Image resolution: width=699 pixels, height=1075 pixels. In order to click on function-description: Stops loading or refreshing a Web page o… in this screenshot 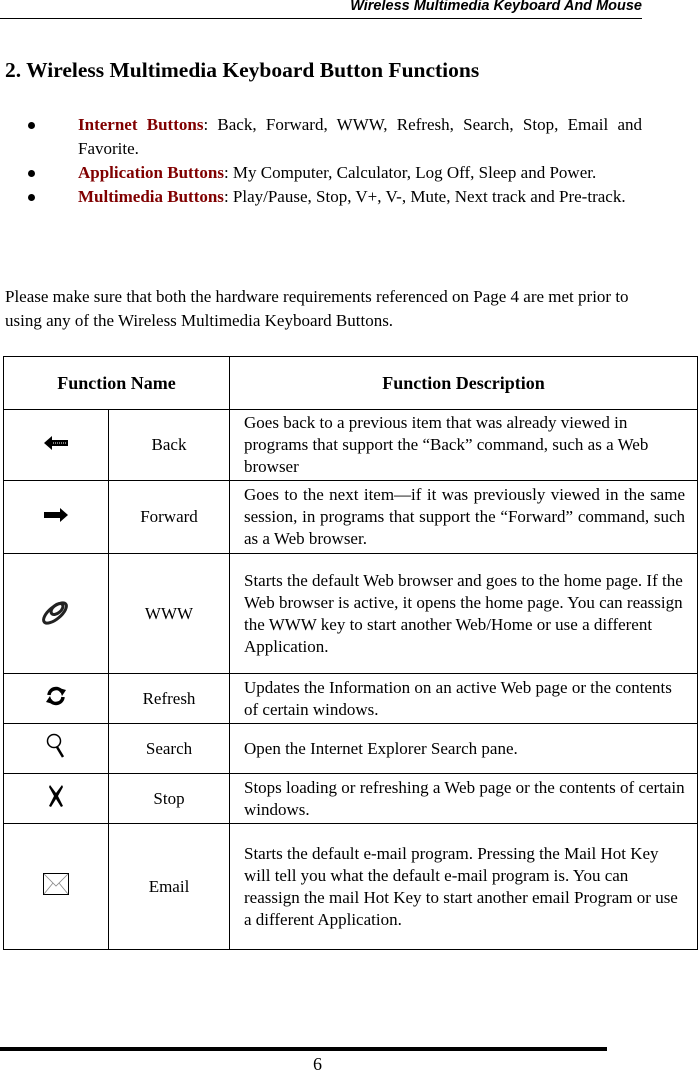, I will do `click(463, 798)`.